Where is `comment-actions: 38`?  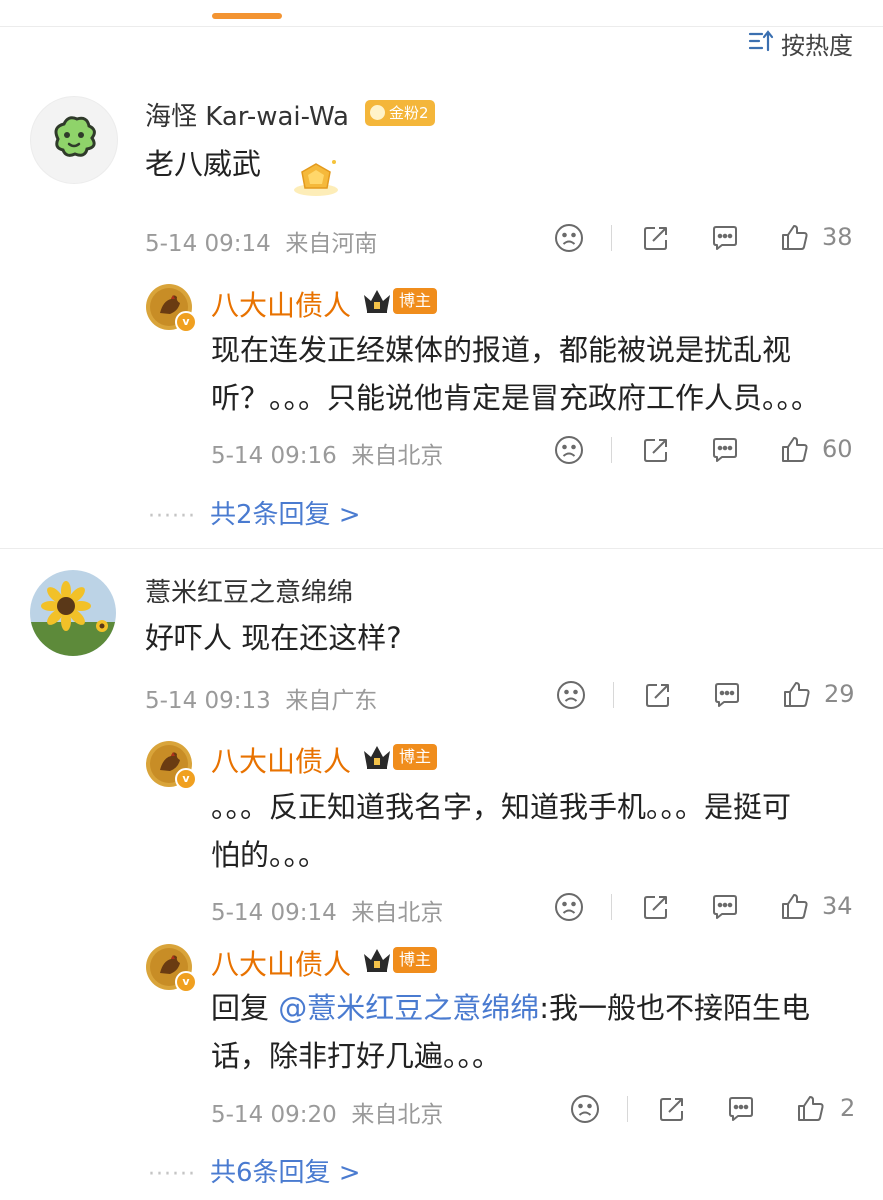 comment-actions: 38 is located at coordinates (705, 239).